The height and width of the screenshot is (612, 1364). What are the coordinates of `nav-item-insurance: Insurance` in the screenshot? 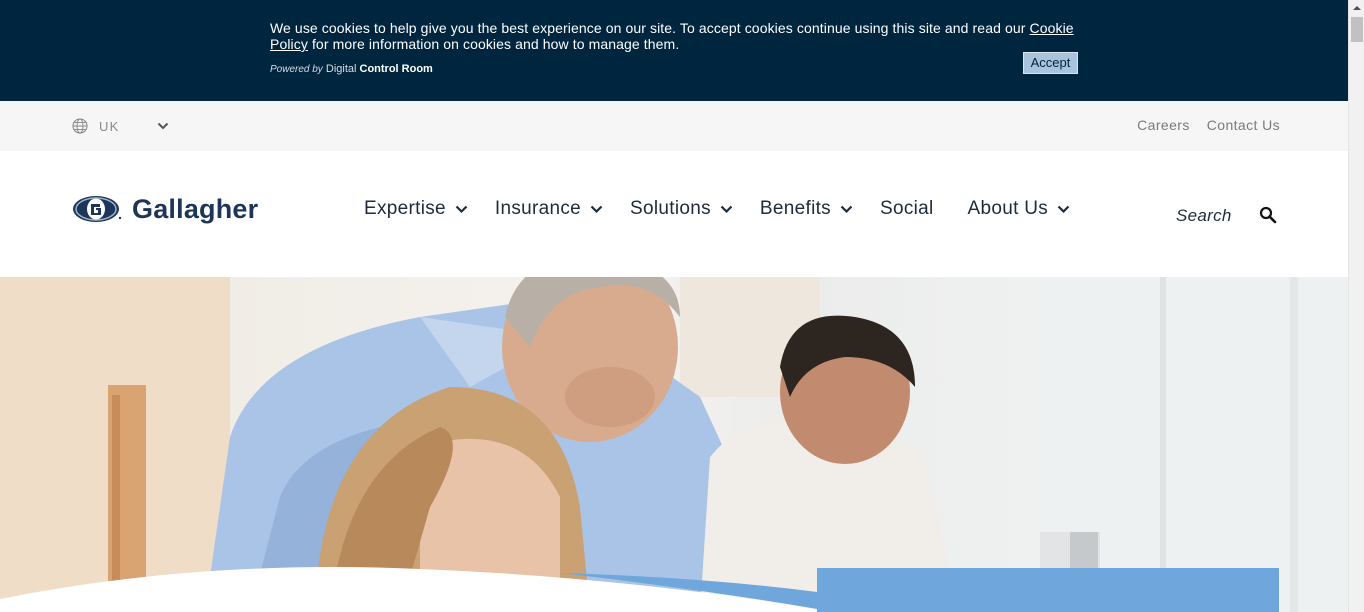 It's located at (549, 209).